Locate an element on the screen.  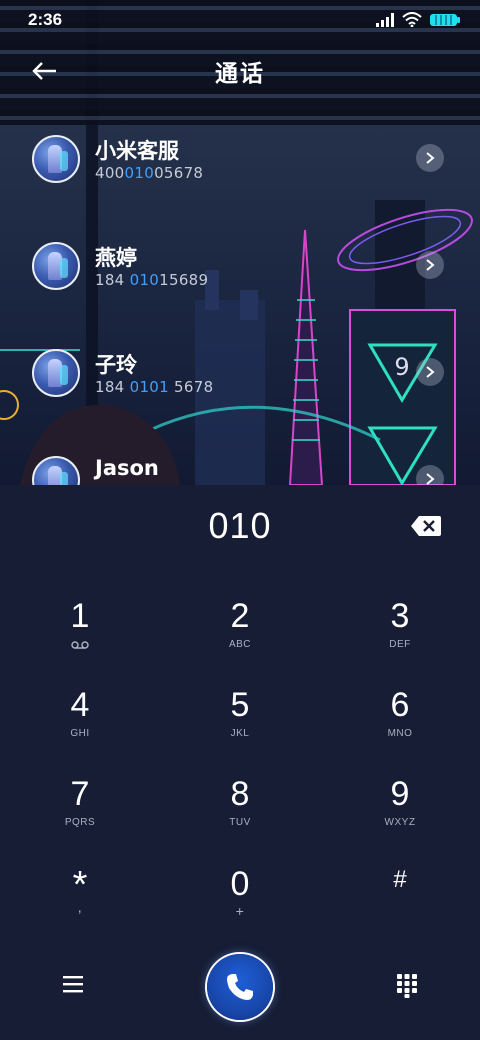
contact-number: 40001005678 is located at coordinates (149, 173).